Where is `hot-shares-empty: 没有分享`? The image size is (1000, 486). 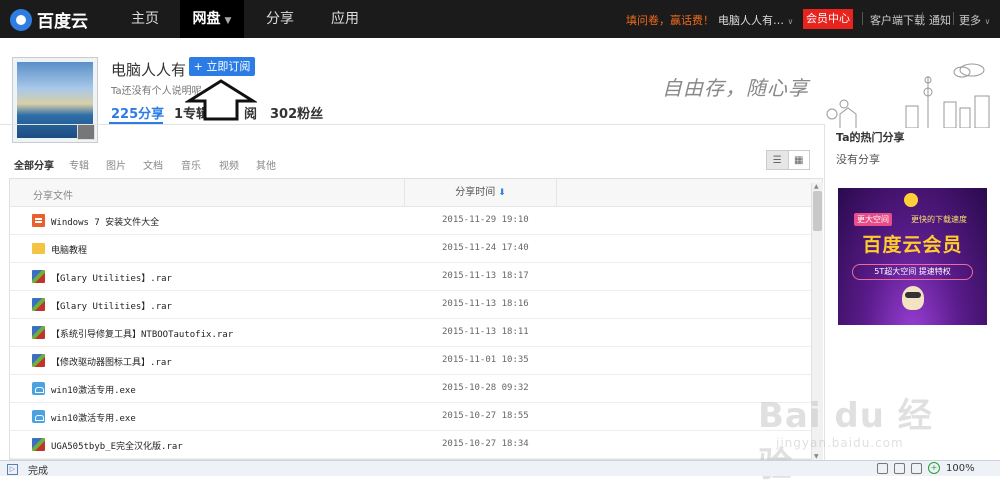
hot-shares-empty: 没有分享 is located at coordinates (858, 159).